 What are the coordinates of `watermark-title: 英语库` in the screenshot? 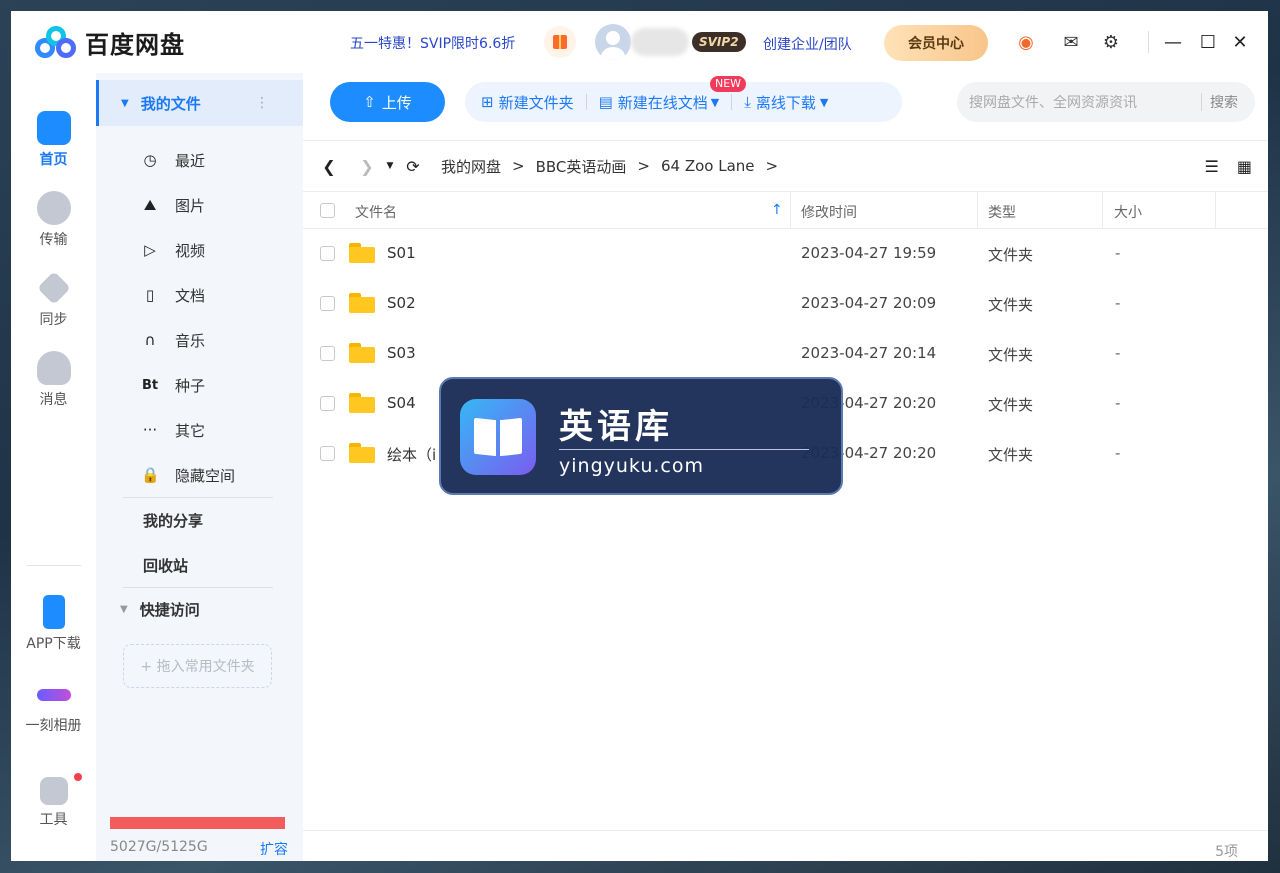 It's located at (616, 427).